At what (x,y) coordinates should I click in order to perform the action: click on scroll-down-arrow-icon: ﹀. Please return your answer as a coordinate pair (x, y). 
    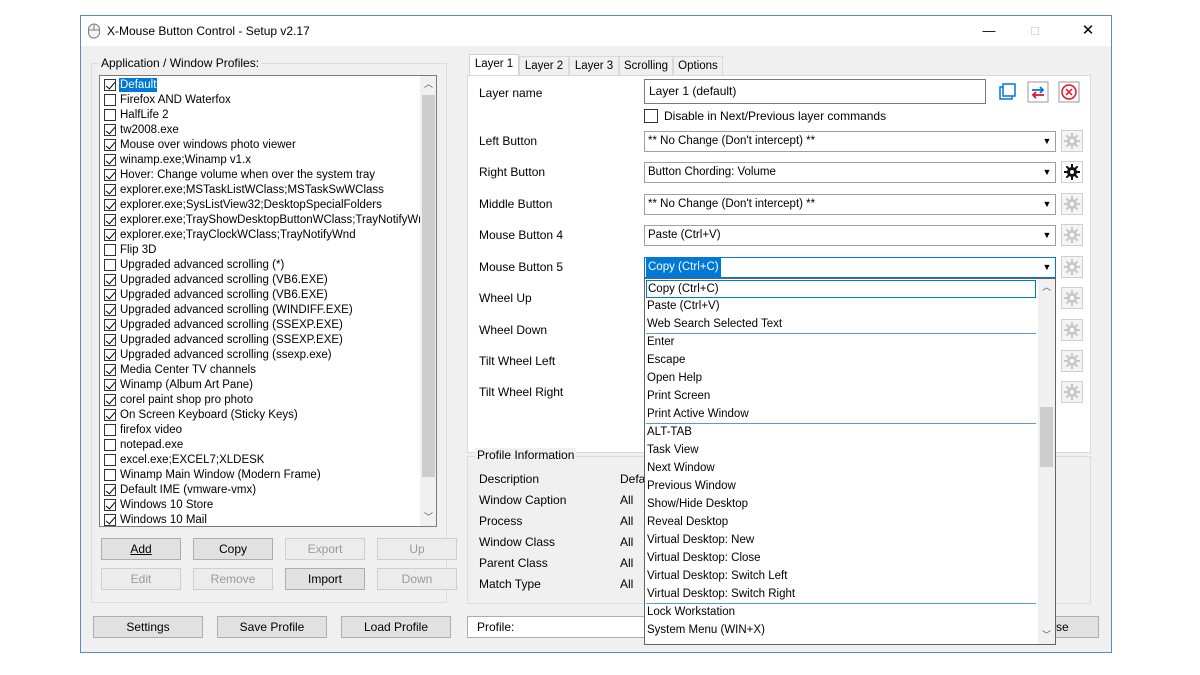
    Looking at the image, I should click on (428, 517).